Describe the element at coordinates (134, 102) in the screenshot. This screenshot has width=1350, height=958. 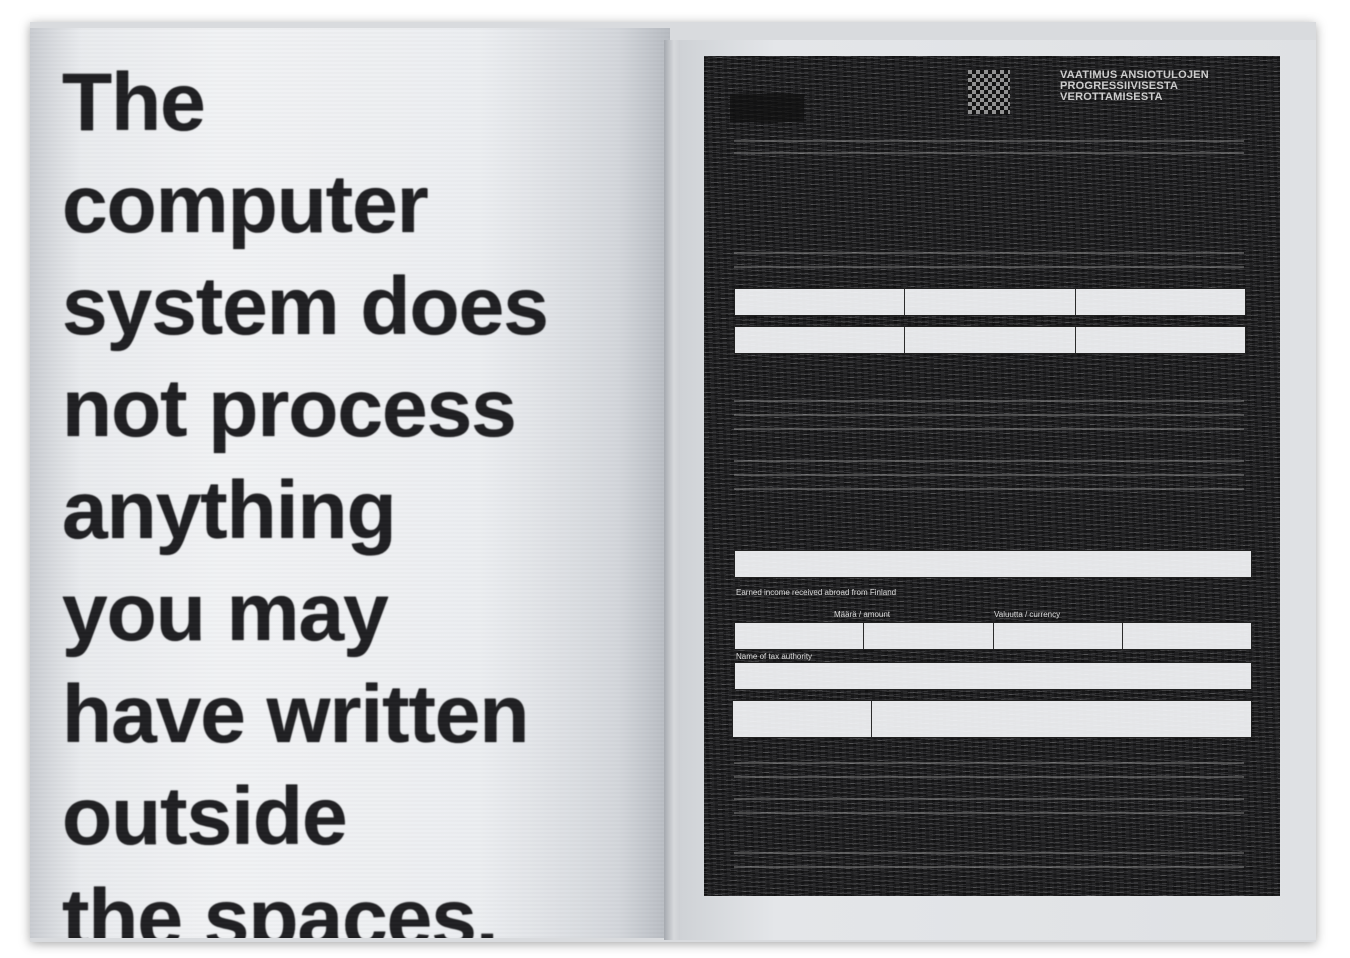
I see `headline-line: The` at that location.